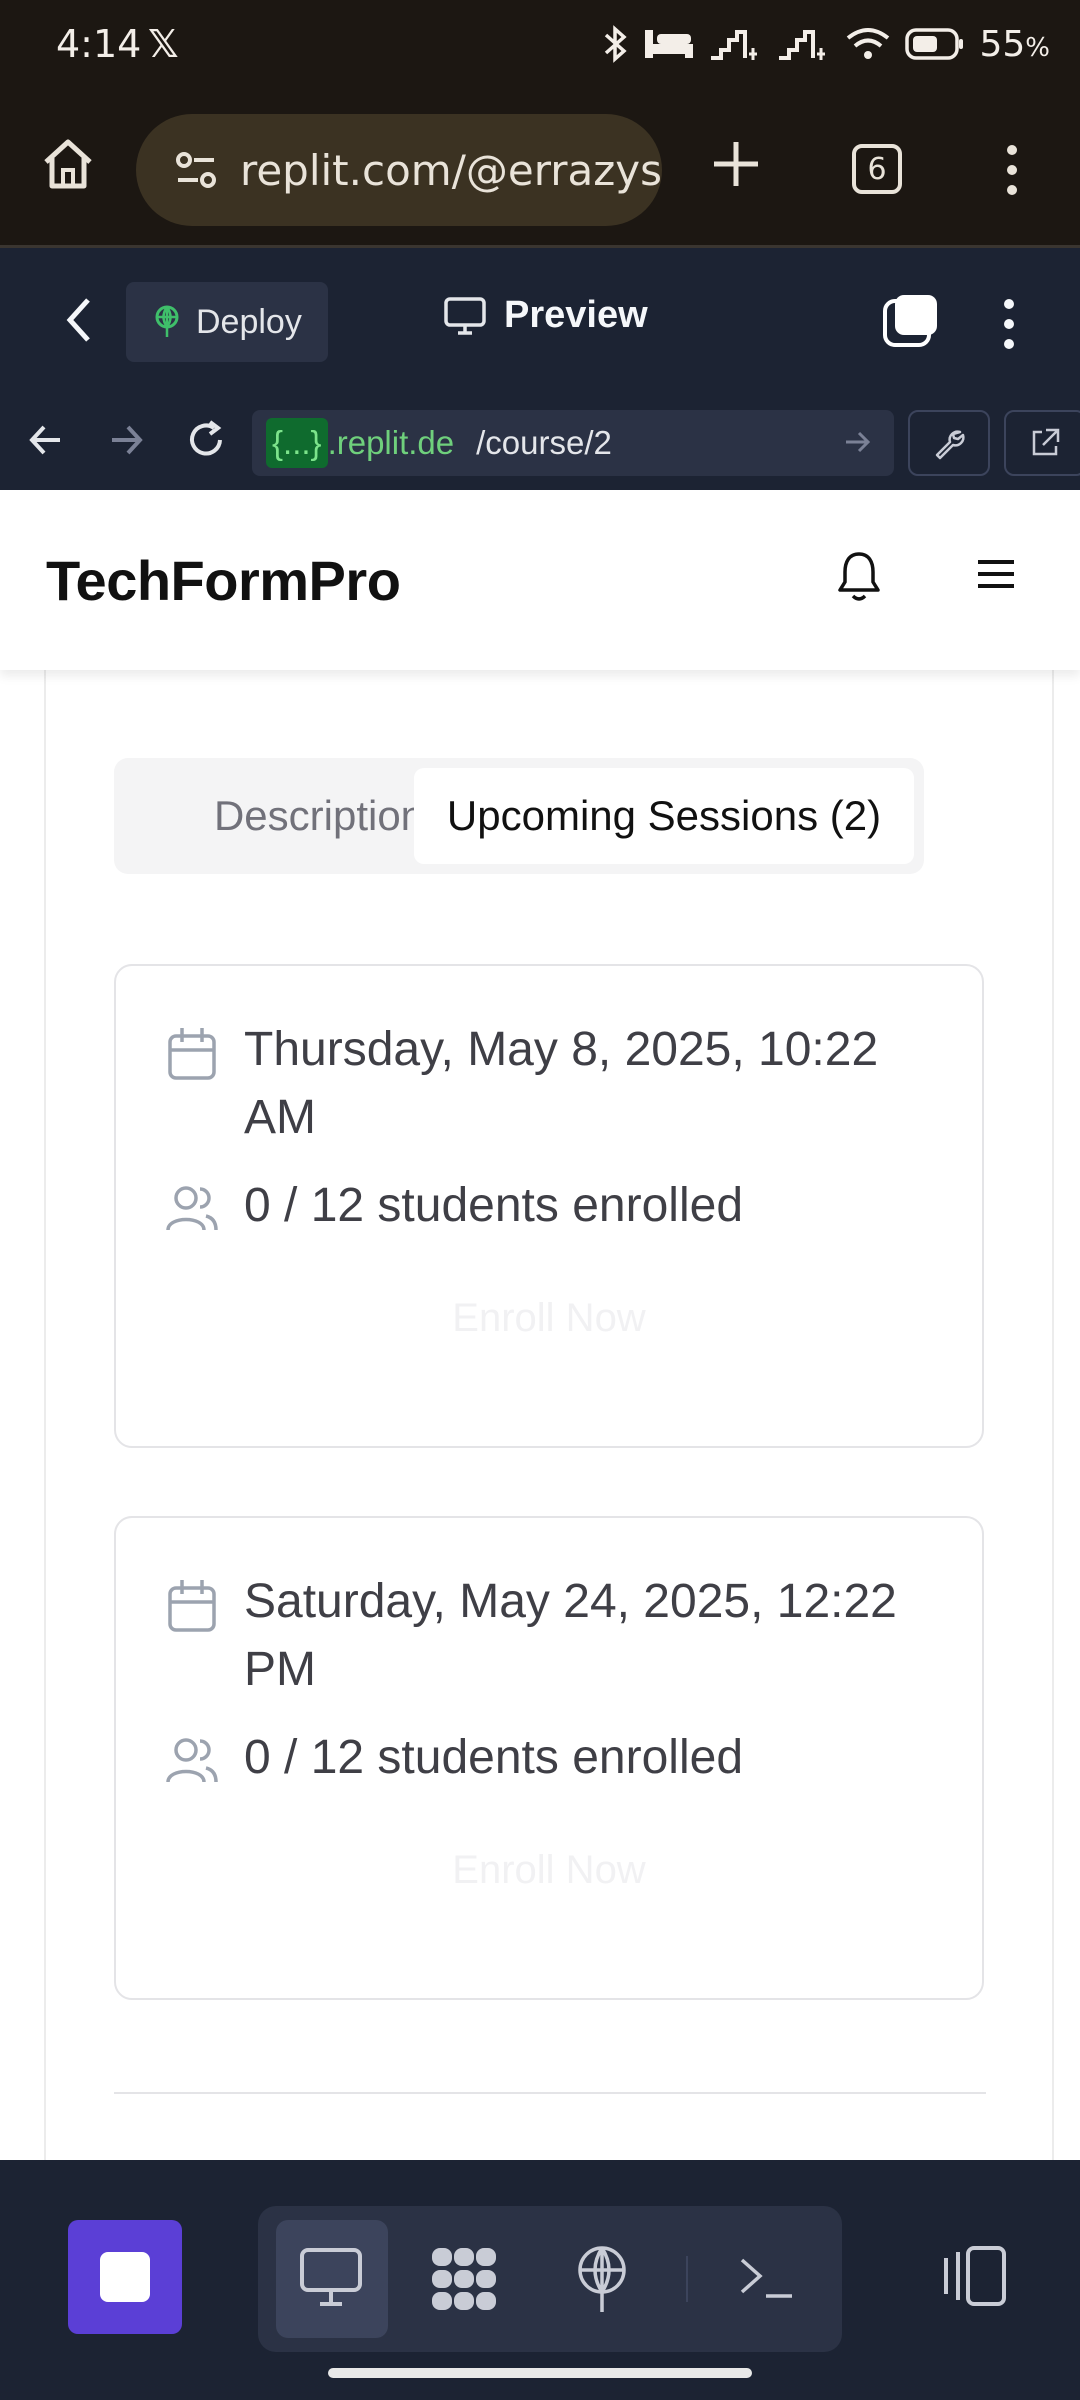  Describe the element at coordinates (1046, 442) in the screenshot. I see `external-link-icon` at that location.